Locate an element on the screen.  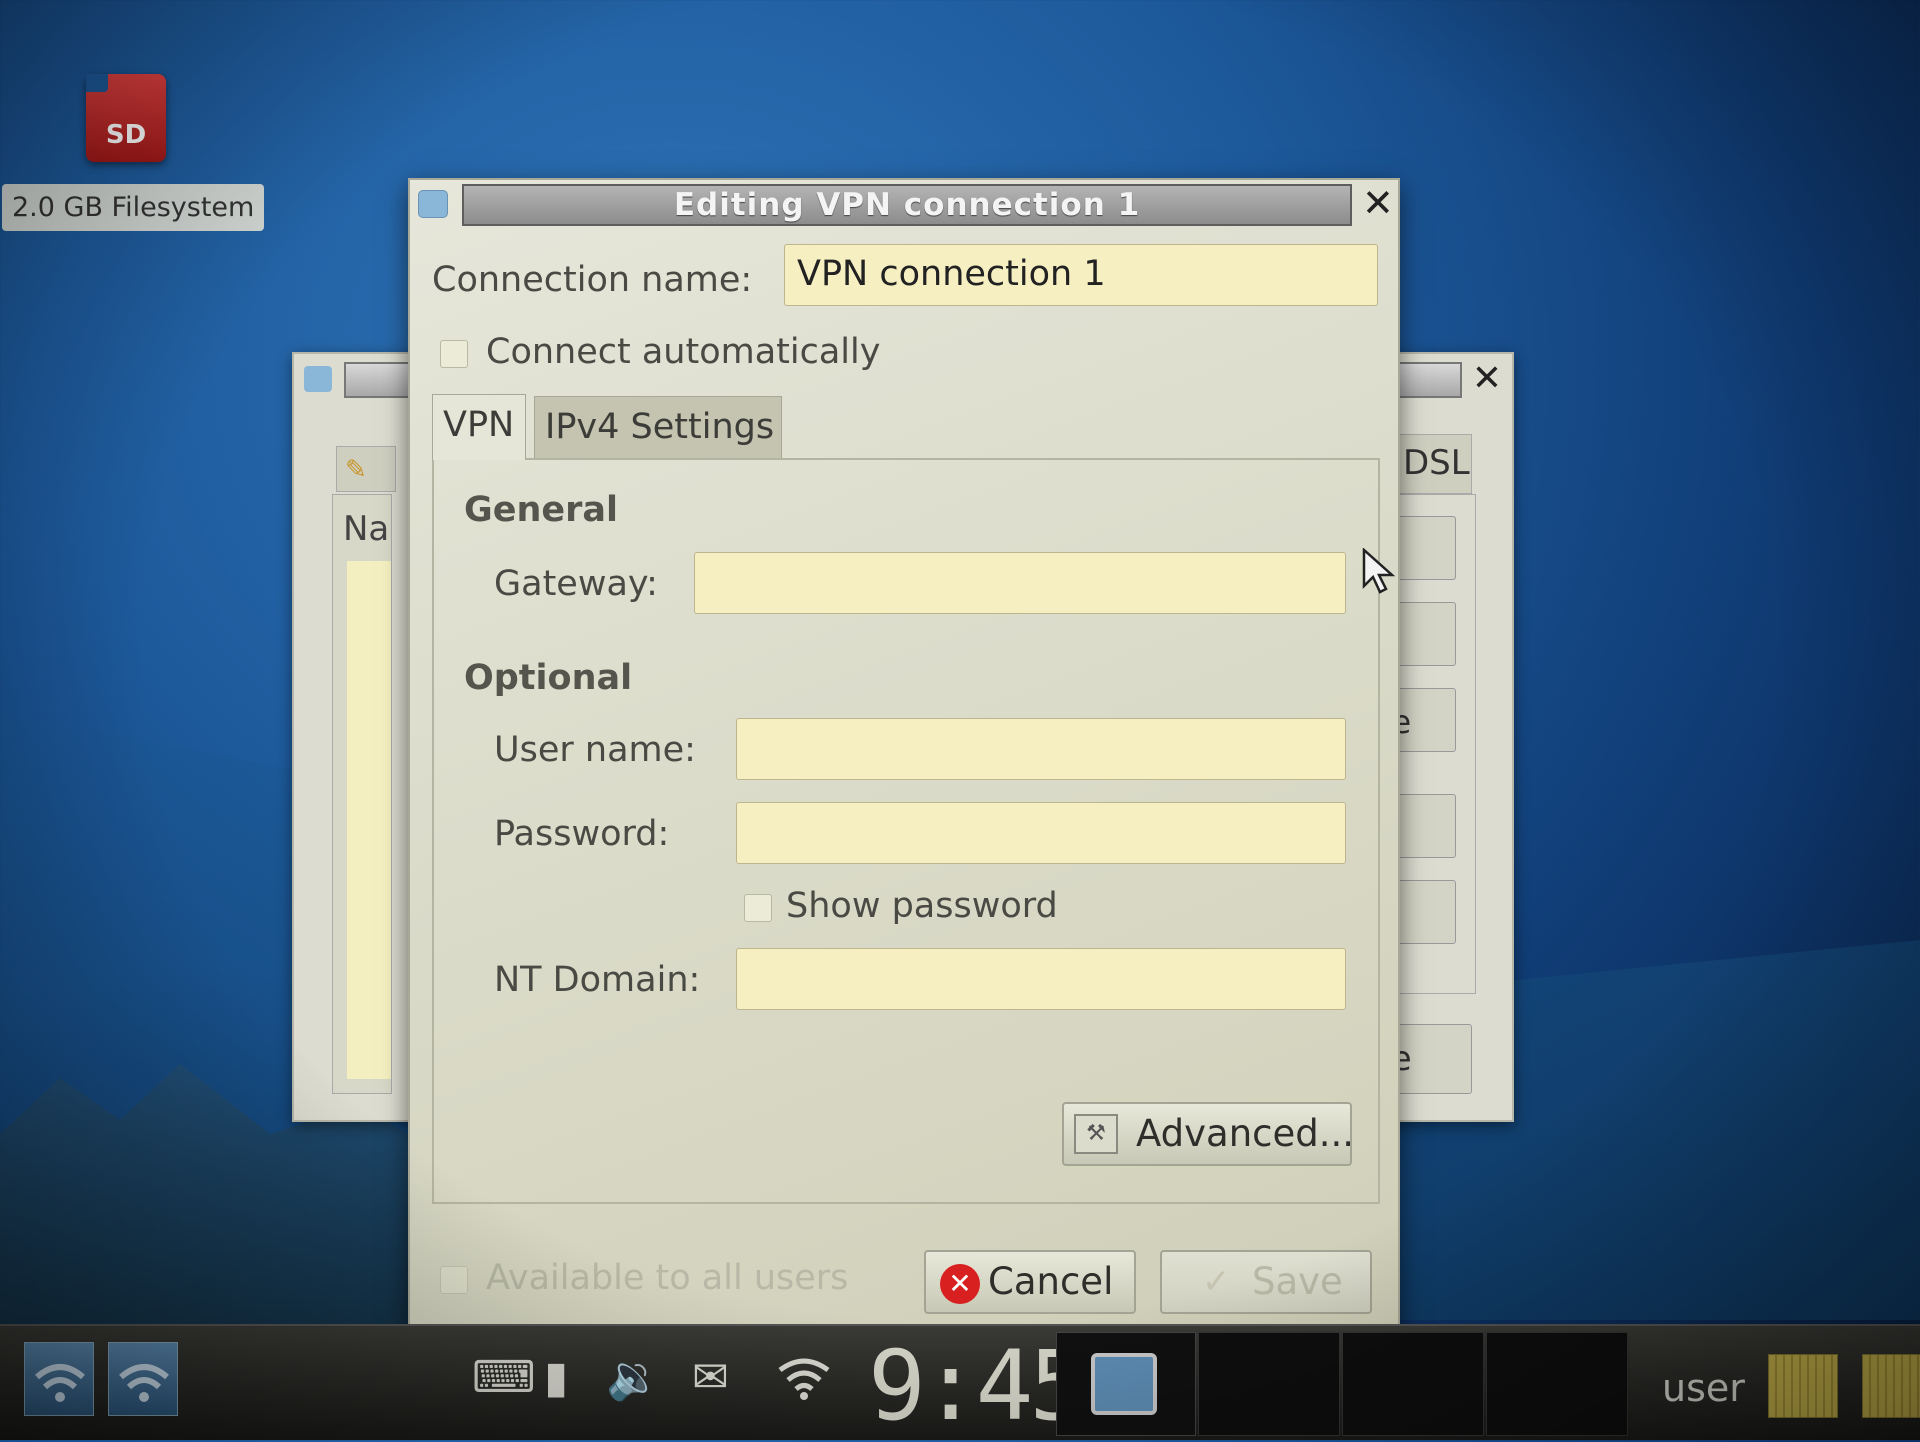
filesystem-label: 2.0 GB Filesystem is located at coordinates (133, 207).